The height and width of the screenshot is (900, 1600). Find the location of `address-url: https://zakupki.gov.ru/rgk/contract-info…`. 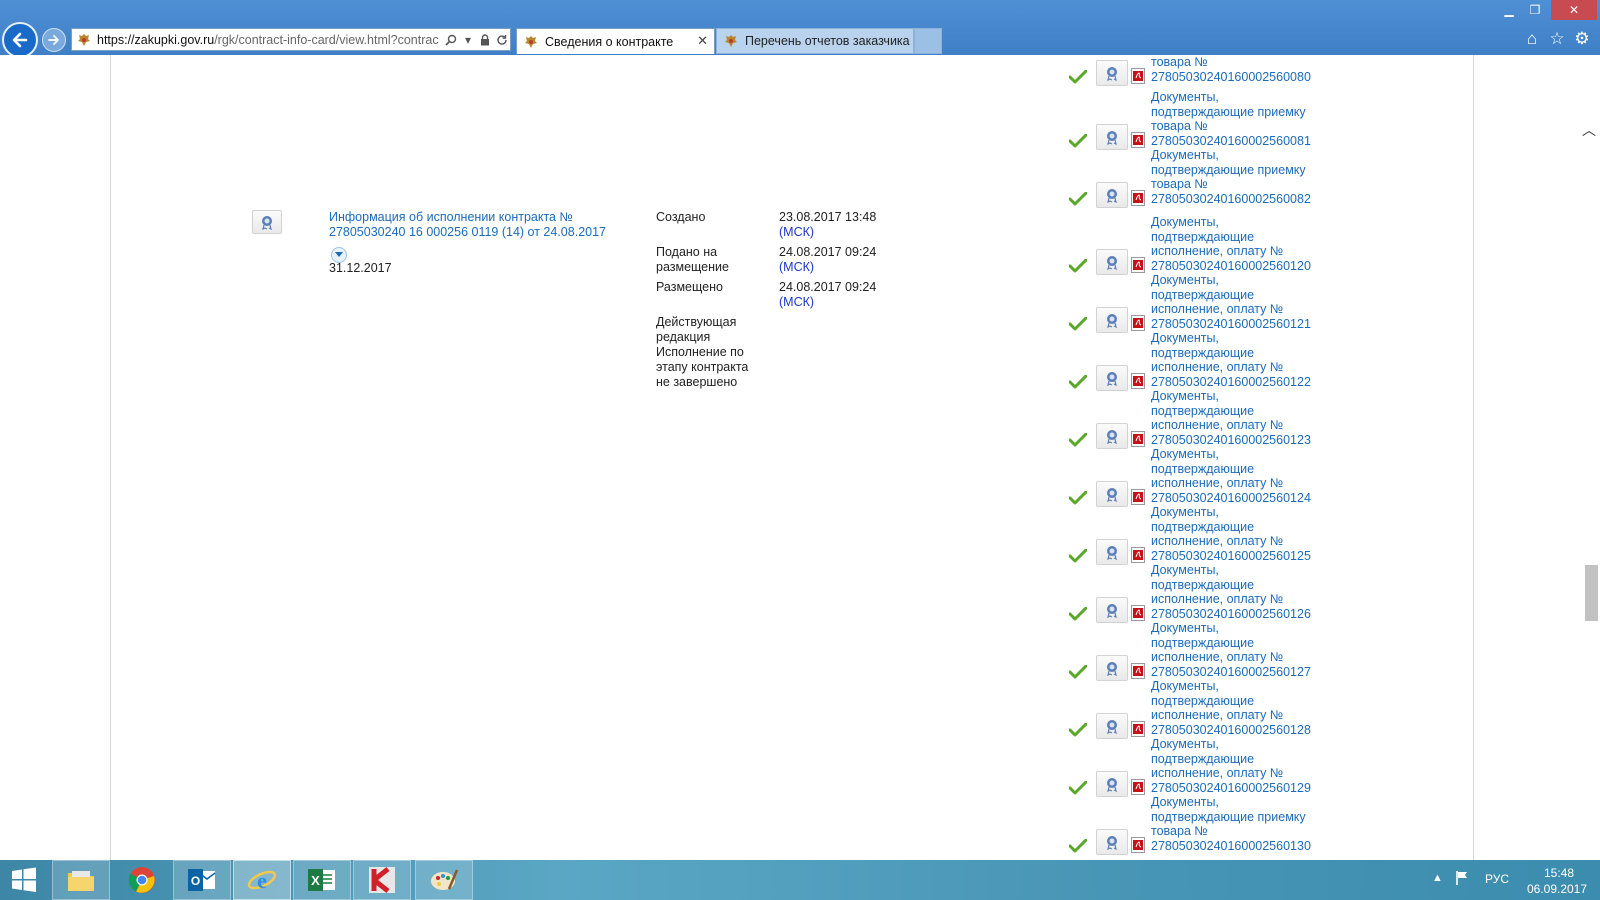

address-url: https://zakupki.gov.ru/rgk/contract-info… is located at coordinates (269, 40).